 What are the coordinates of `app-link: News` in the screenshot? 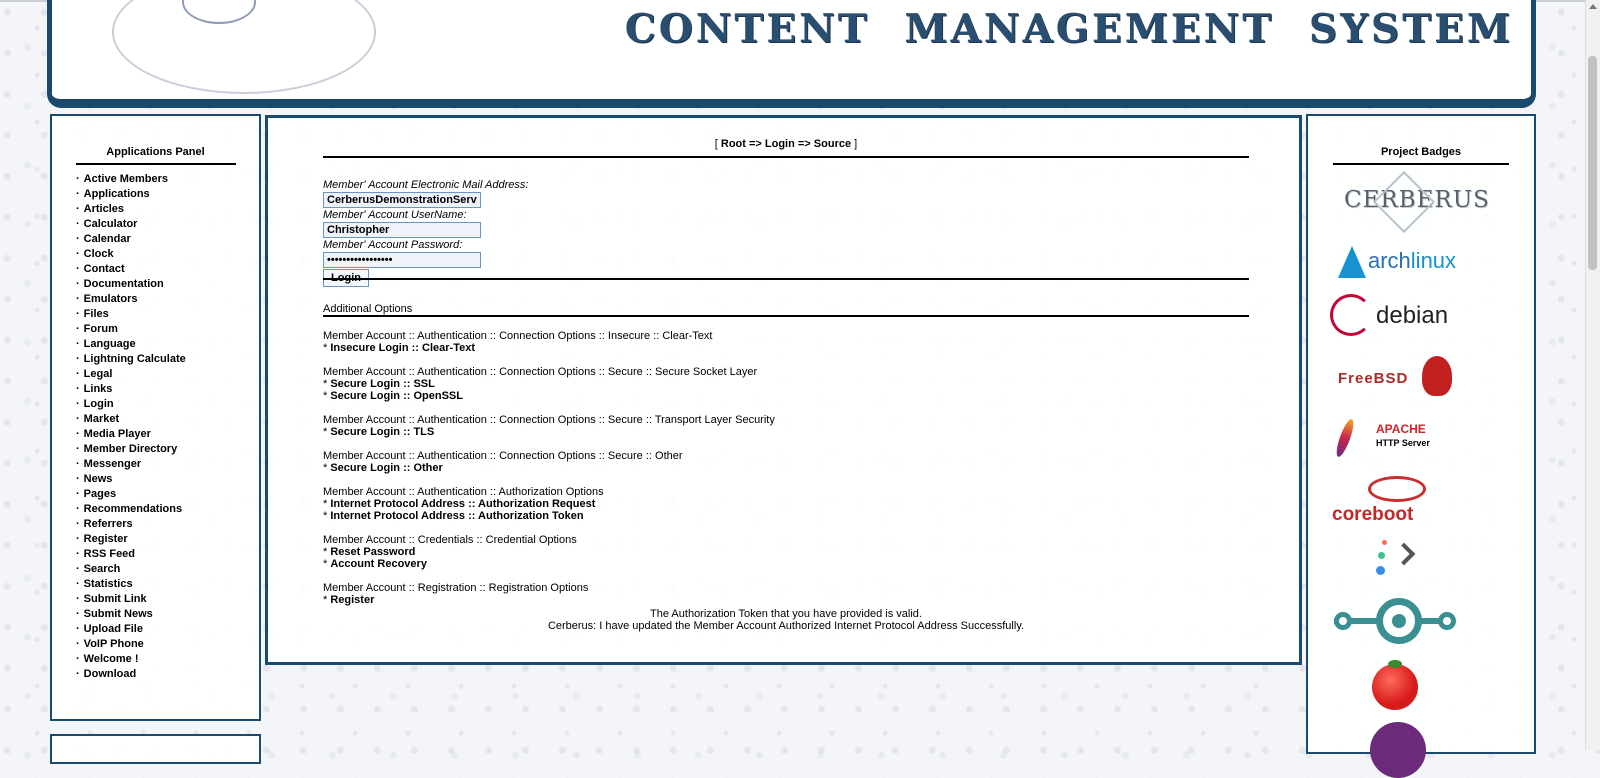 It's located at (98, 479).